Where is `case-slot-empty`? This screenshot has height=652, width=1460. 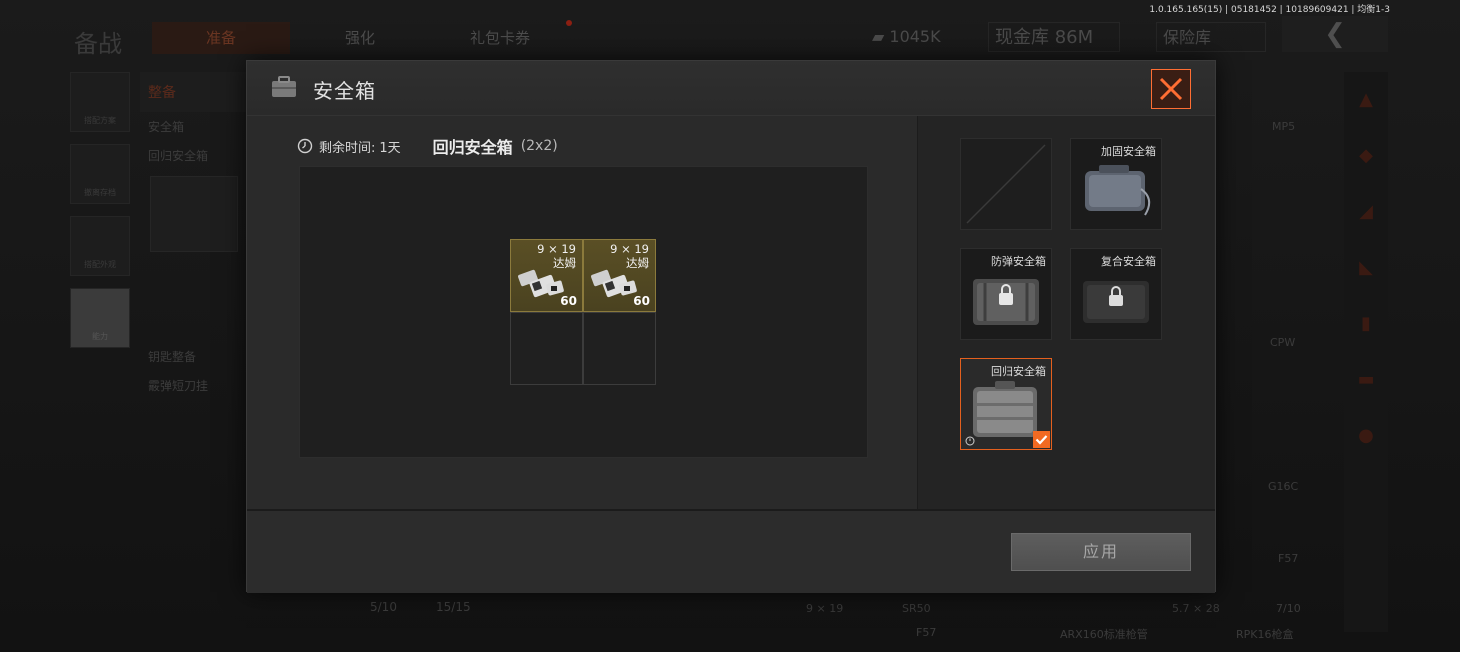
case-slot-empty is located at coordinates (1006, 184).